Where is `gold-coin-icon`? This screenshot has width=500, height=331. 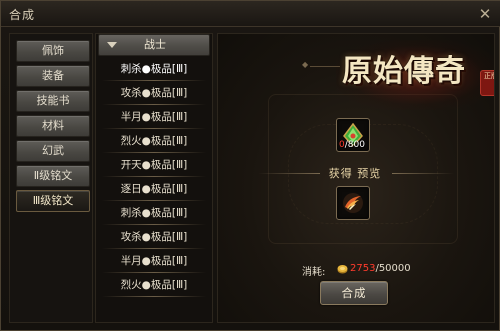 gold-coin-icon is located at coordinates (342, 269).